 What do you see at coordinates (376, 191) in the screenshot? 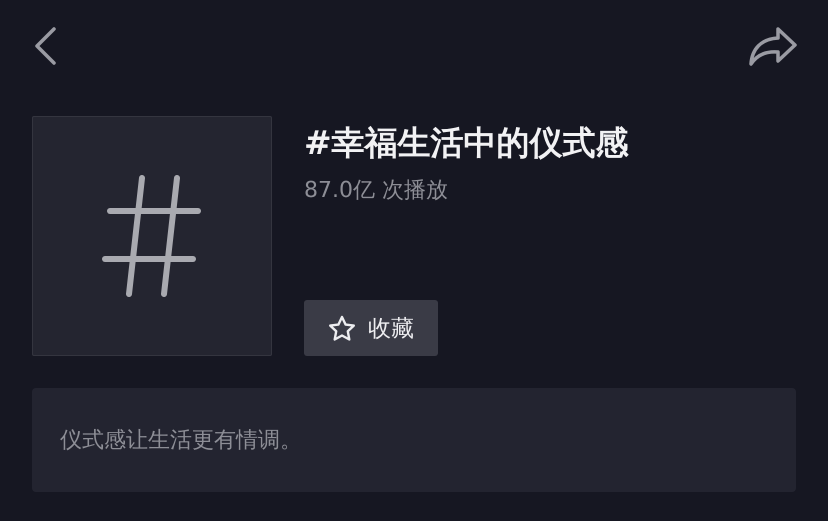
I see `play-count: 87.0亿 次播放` at bounding box center [376, 191].